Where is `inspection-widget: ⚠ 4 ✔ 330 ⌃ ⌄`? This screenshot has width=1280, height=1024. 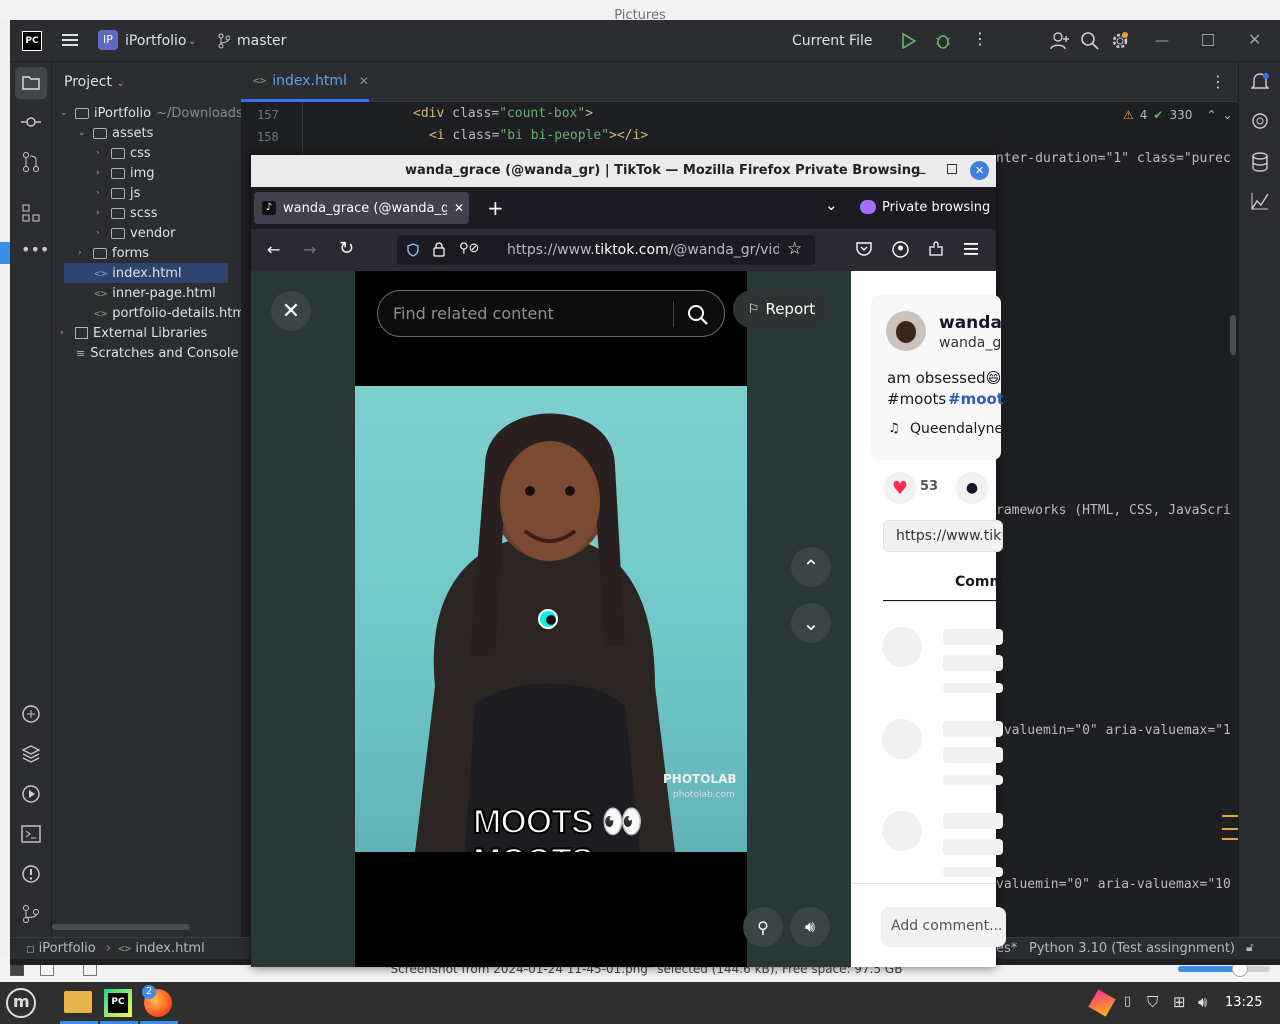 inspection-widget: ⚠ 4 ✔ 330 ⌃ ⌄ is located at coordinates (1178, 115).